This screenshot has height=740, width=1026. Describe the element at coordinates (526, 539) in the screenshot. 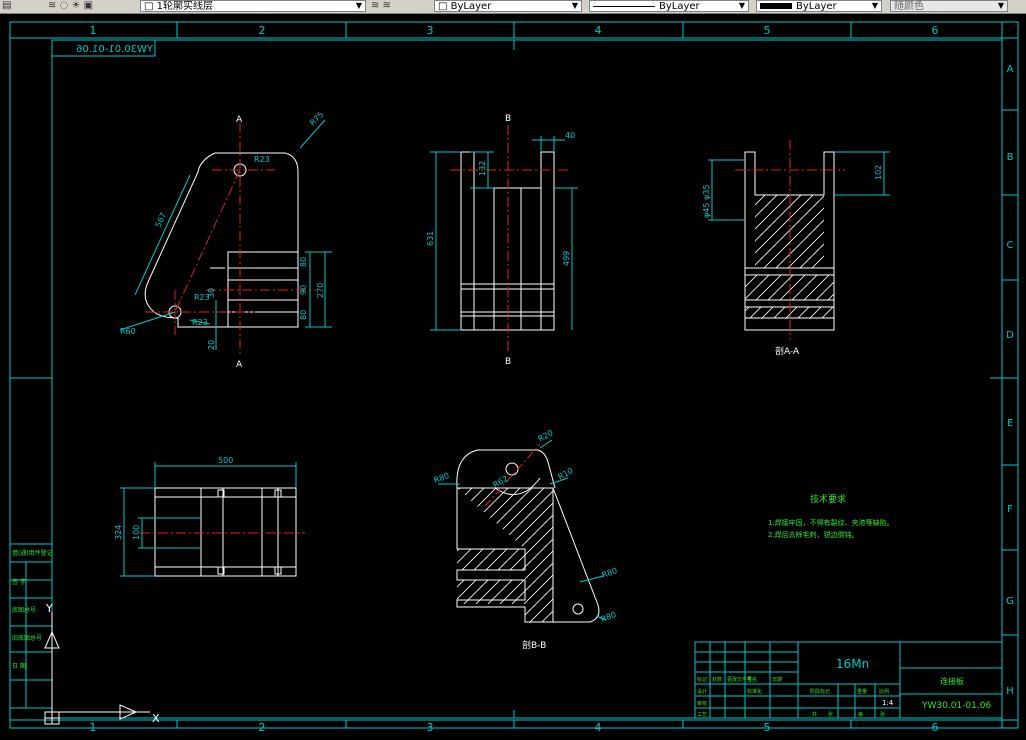

I see `section-bb-view: R20 R80 R62 R10 R80 R80 剖B-B` at that location.